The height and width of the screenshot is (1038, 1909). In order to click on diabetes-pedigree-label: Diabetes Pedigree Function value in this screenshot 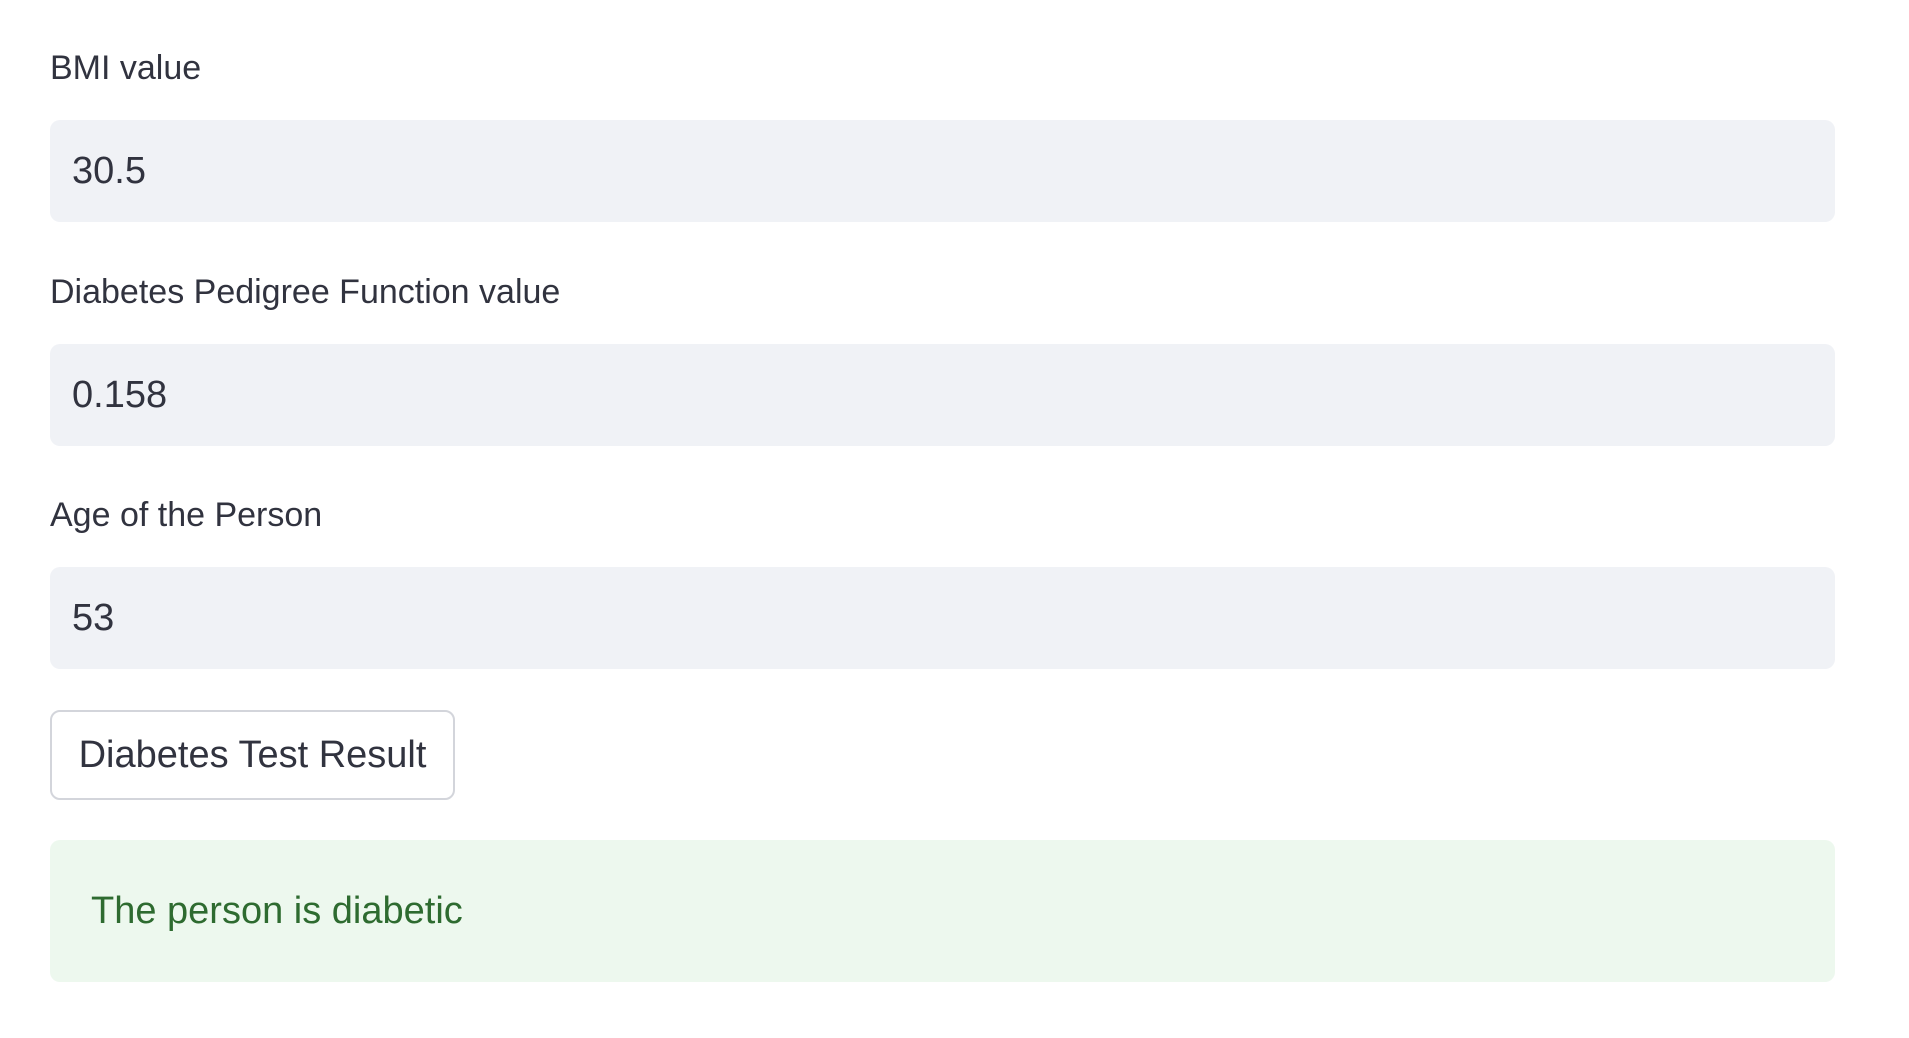, I will do `click(305, 292)`.